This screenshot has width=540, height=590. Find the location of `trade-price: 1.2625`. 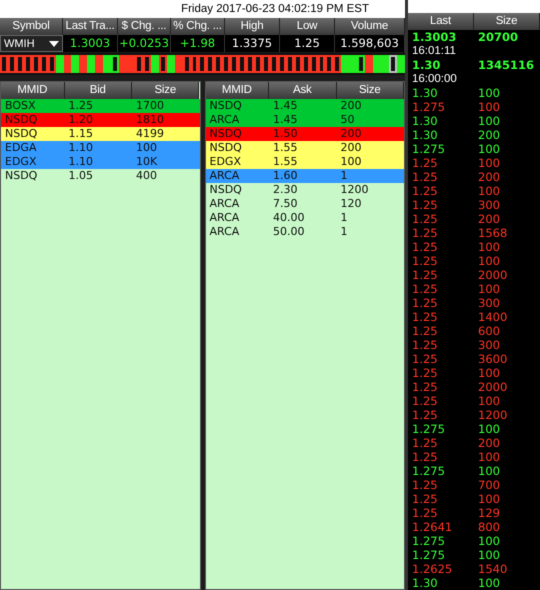

trade-price: 1.2625 is located at coordinates (432, 569).